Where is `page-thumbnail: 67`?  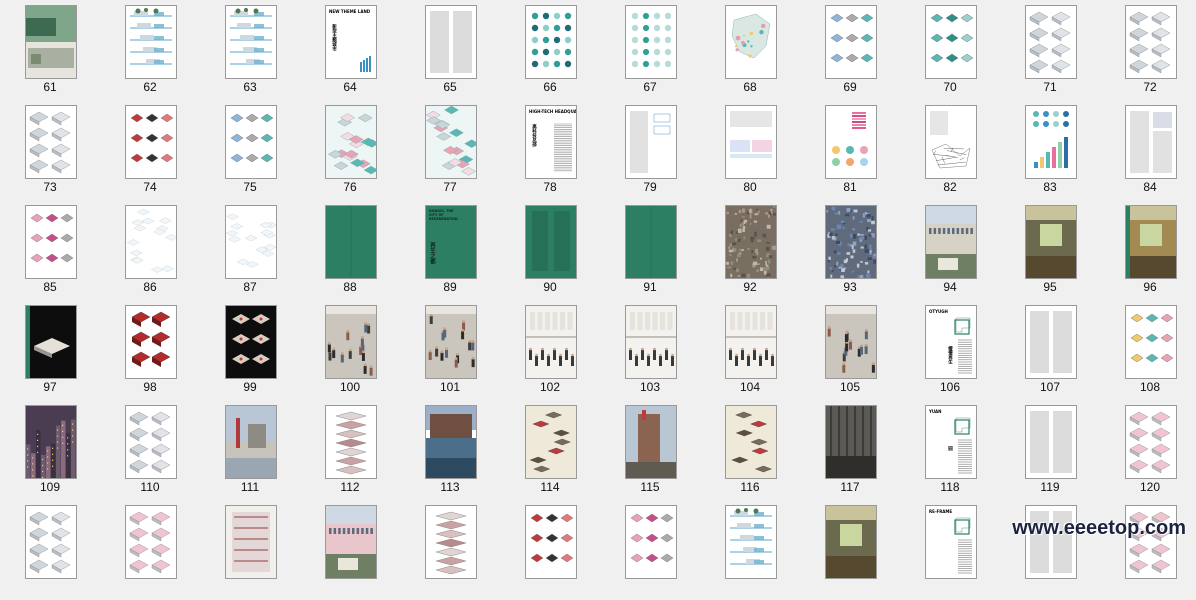 page-thumbnail: 67 is located at coordinates (650, 50).